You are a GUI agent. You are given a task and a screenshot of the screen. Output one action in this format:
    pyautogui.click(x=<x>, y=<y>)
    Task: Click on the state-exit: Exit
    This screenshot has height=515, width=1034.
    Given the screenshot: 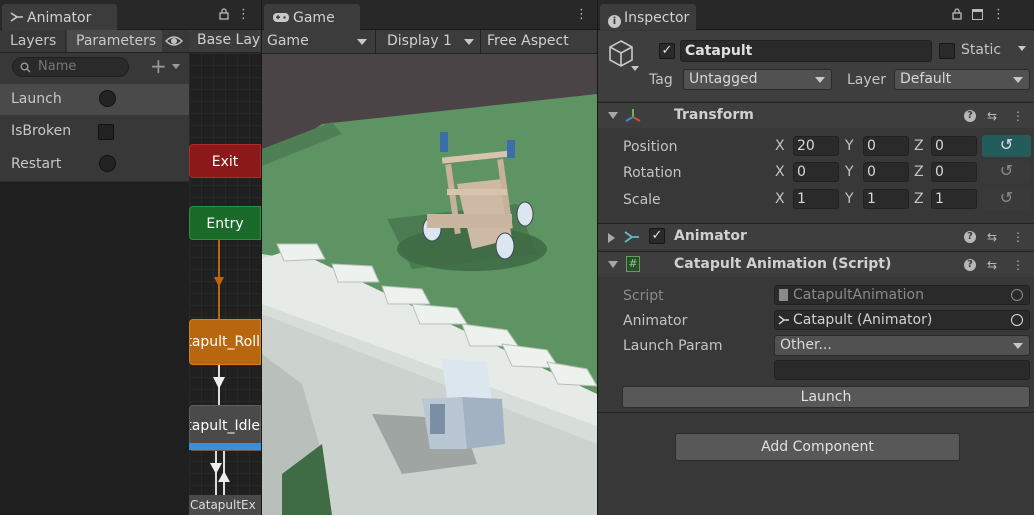 What is the action you would take?
    pyautogui.click(x=225, y=161)
    